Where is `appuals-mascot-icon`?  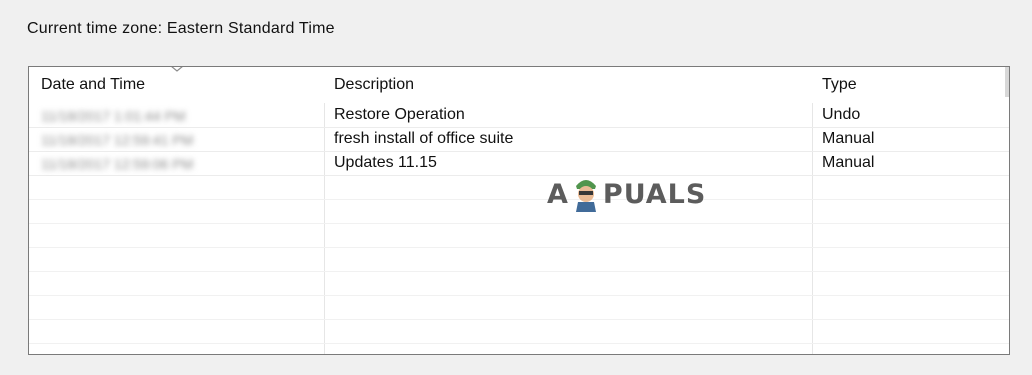 appuals-mascot-icon is located at coordinates (585, 196).